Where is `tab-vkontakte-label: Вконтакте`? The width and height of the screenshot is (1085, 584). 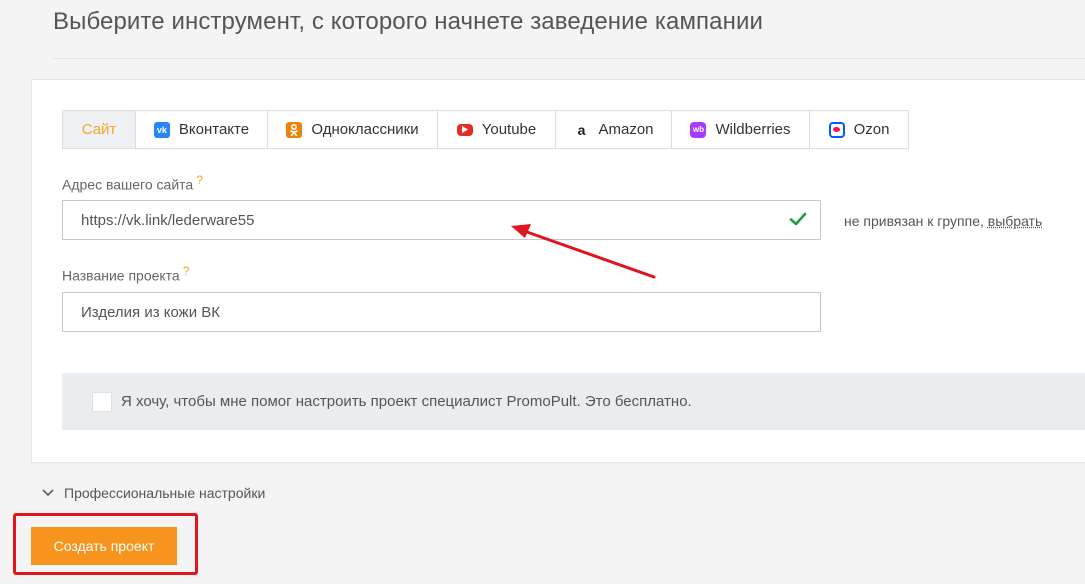
tab-vkontakte-label: Вконтакте is located at coordinates (214, 129).